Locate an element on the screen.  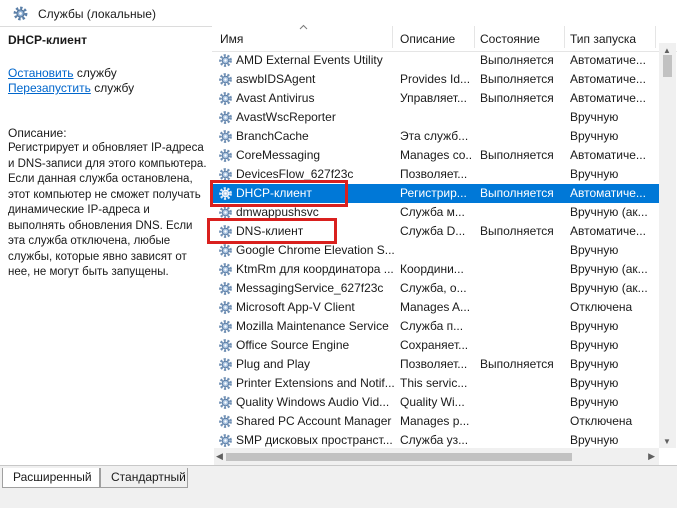
tab-standard: Стандартный is located at coordinates (144, 478).